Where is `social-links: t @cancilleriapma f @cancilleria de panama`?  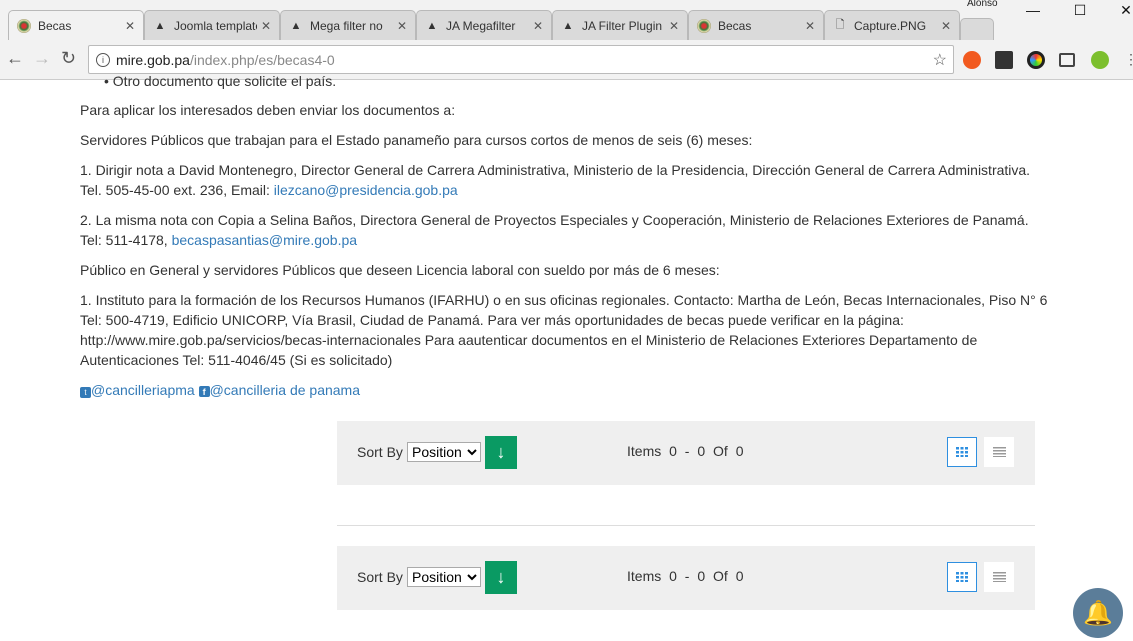 social-links: t @cancilleriapma f @cancilleria de panama is located at coordinates (570, 390).